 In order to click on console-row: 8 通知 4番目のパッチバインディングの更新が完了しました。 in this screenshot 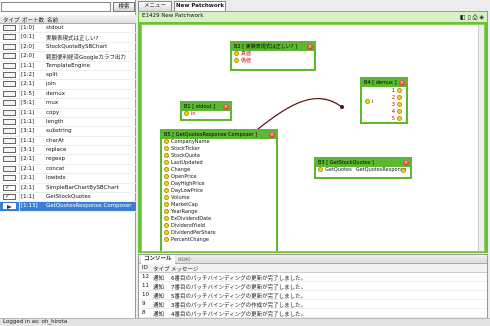, I will do `click(313, 313)`.